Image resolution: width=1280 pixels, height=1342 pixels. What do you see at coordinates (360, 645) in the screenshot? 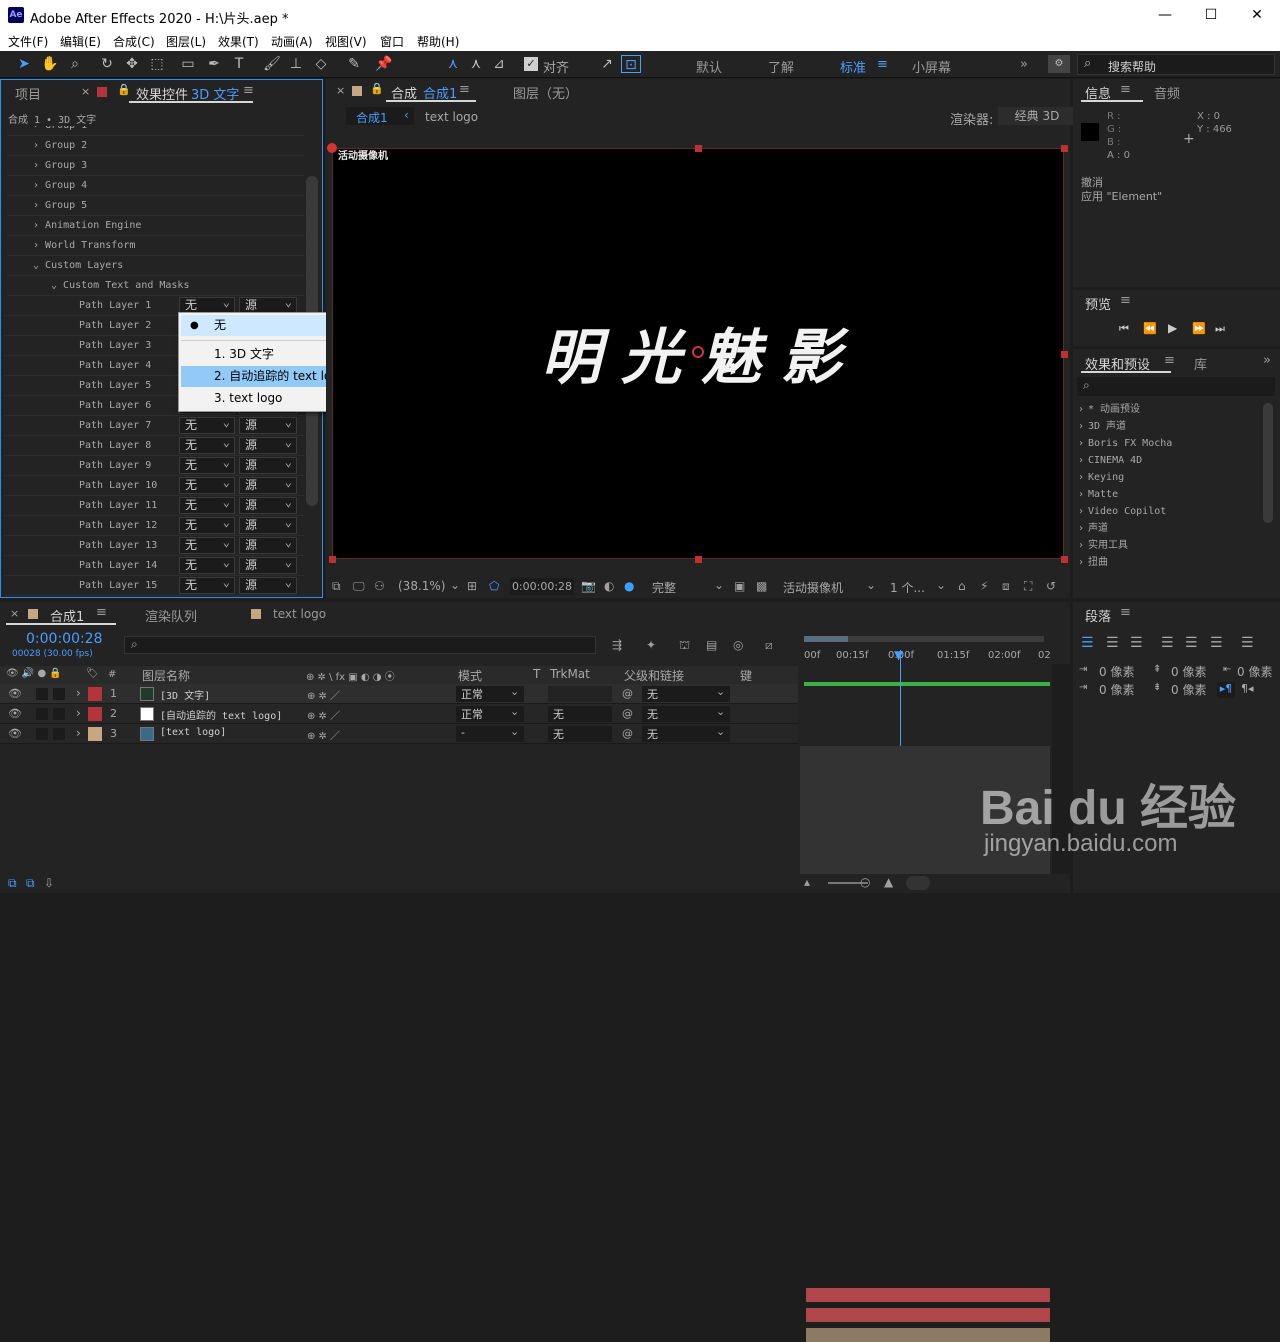
I see `timeline-search-input: ⌕` at bounding box center [360, 645].